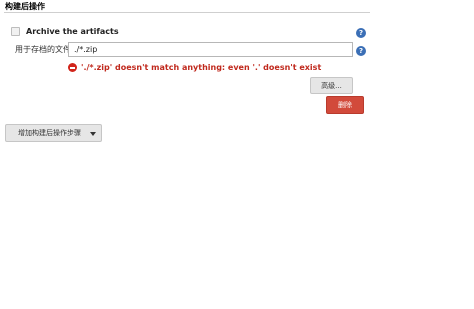 The width and height of the screenshot is (474, 309). Describe the element at coordinates (72, 31) in the screenshot. I see `archive-artifacts-label: Archive the artifacts` at that location.